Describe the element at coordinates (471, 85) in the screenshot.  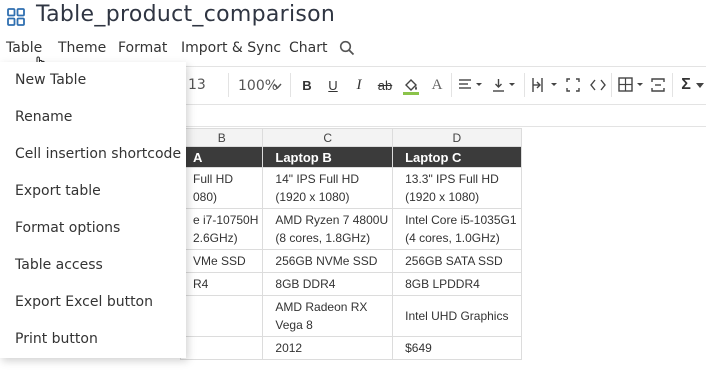
I see `align-left-icon` at that location.